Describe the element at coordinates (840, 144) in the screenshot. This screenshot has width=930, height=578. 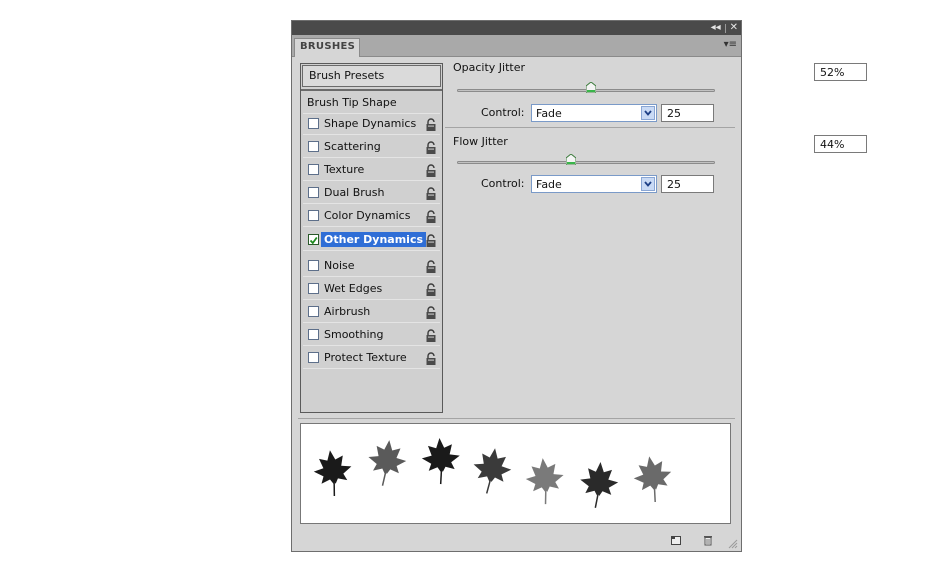
I see `flow-jitter-field: 44%` at that location.